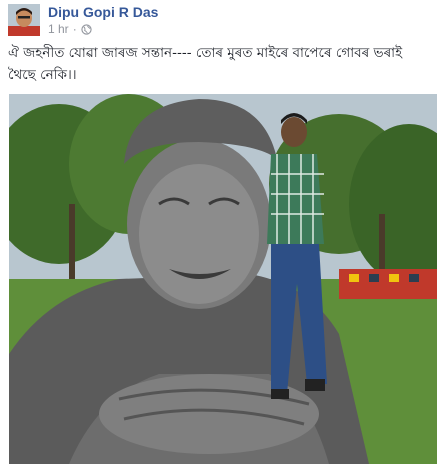 The height and width of the screenshot is (464, 438). Describe the element at coordinates (58, 29) in the screenshot. I see `post-timestamp: 1 hr` at that location.